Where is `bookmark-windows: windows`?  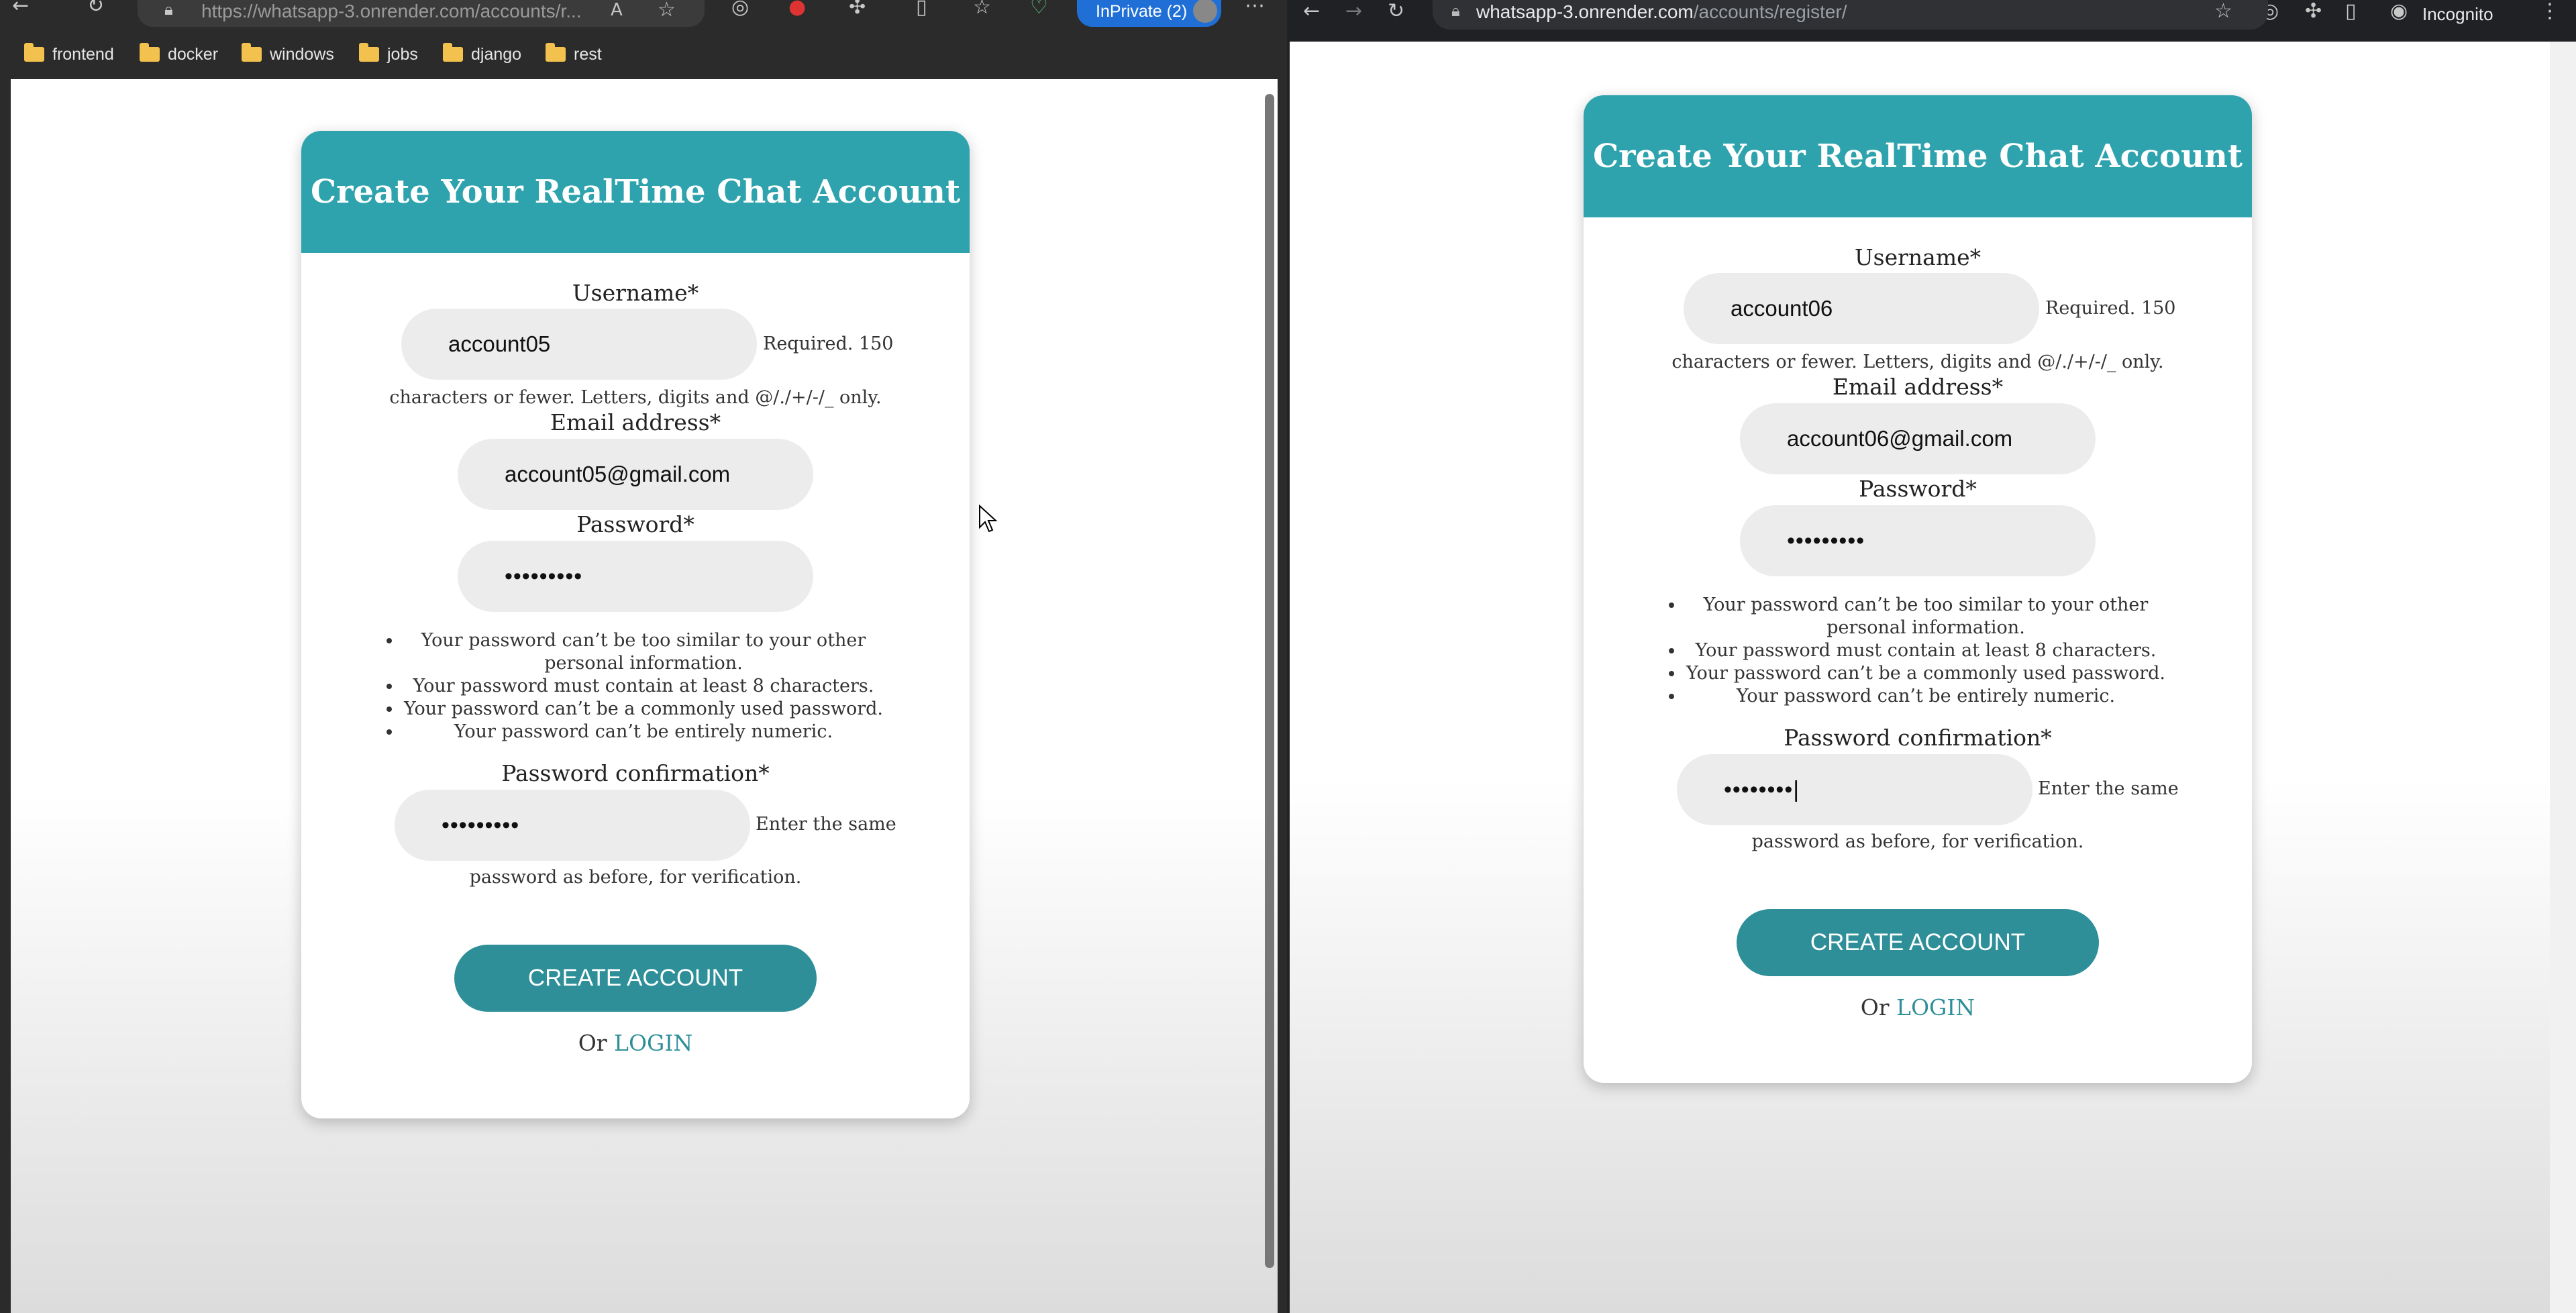
bookmark-windows: windows is located at coordinates (288, 54).